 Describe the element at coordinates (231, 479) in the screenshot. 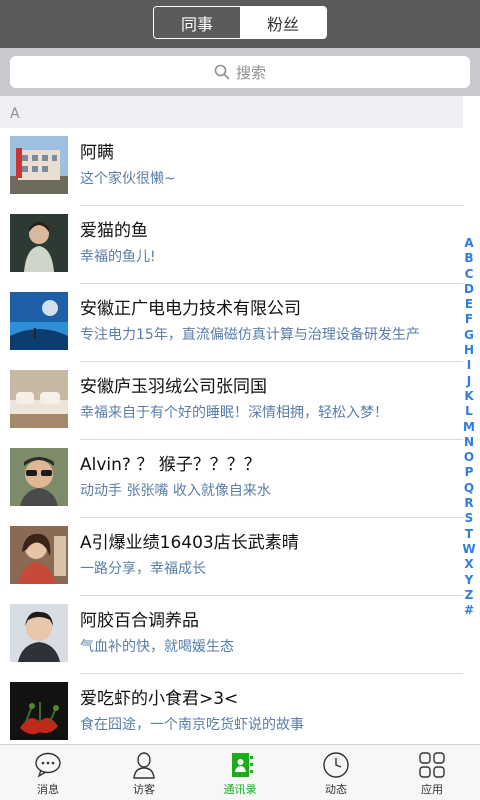

I see `contact-row: Alvin? ？ 猴子？？？？ 动动手 张张嘴 收入就像自来水` at that location.